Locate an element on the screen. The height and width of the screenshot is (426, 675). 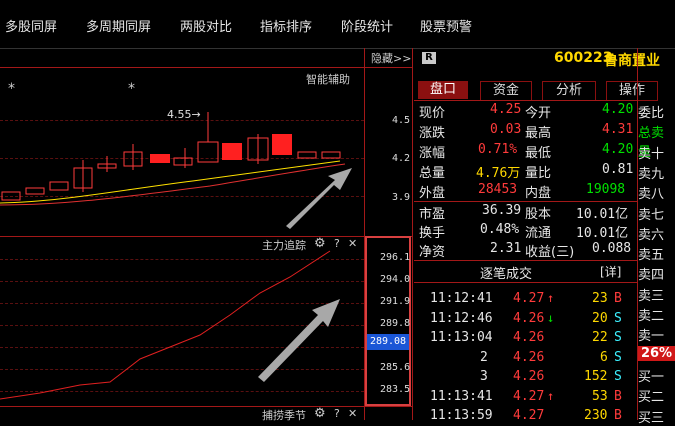
label-pe: 市盈 is located at coordinates (432, 214).